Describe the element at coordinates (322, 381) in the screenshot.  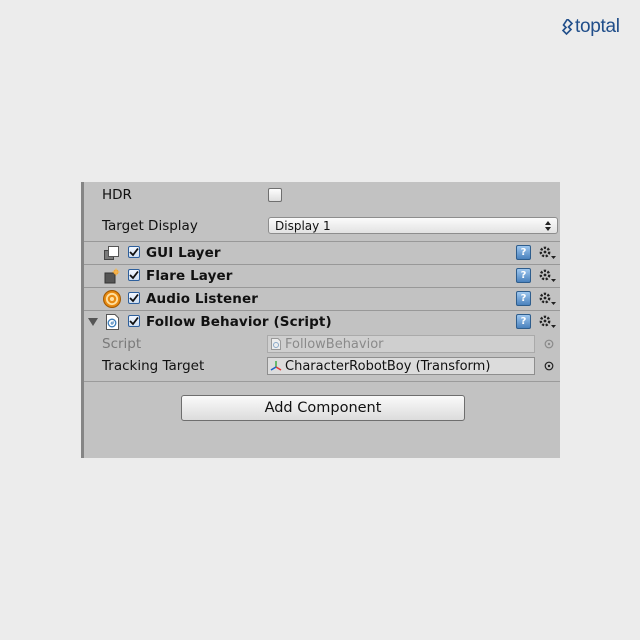
I see `divider` at that location.